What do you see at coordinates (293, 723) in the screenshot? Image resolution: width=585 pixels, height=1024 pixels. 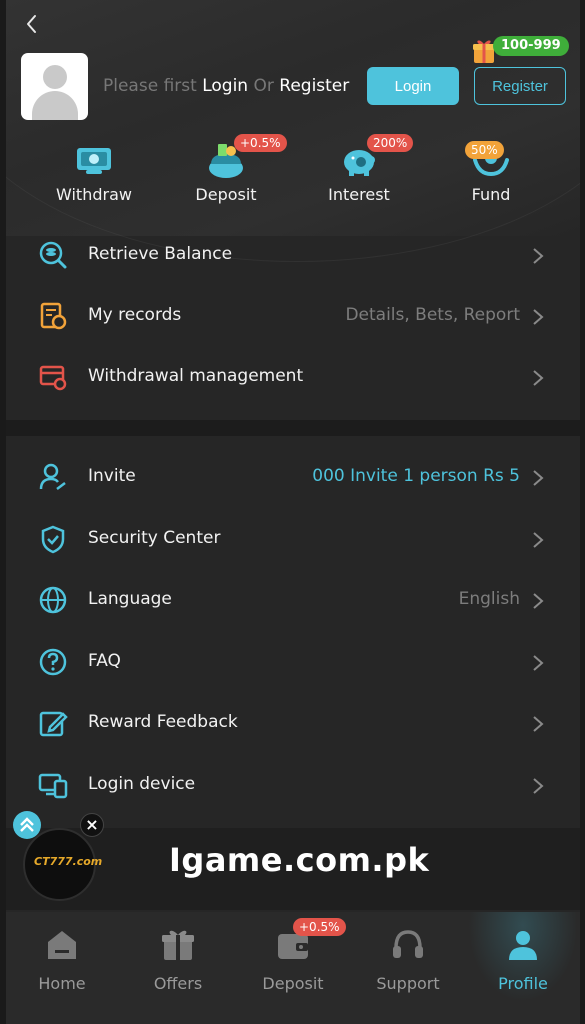 I see `menu-row-reward-feedback: Reward Feedback` at bounding box center [293, 723].